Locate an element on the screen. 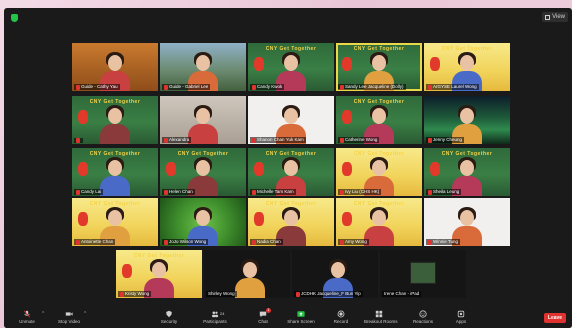 The image size is (572, 328). chat-label: Chat is located at coordinates (263, 321).